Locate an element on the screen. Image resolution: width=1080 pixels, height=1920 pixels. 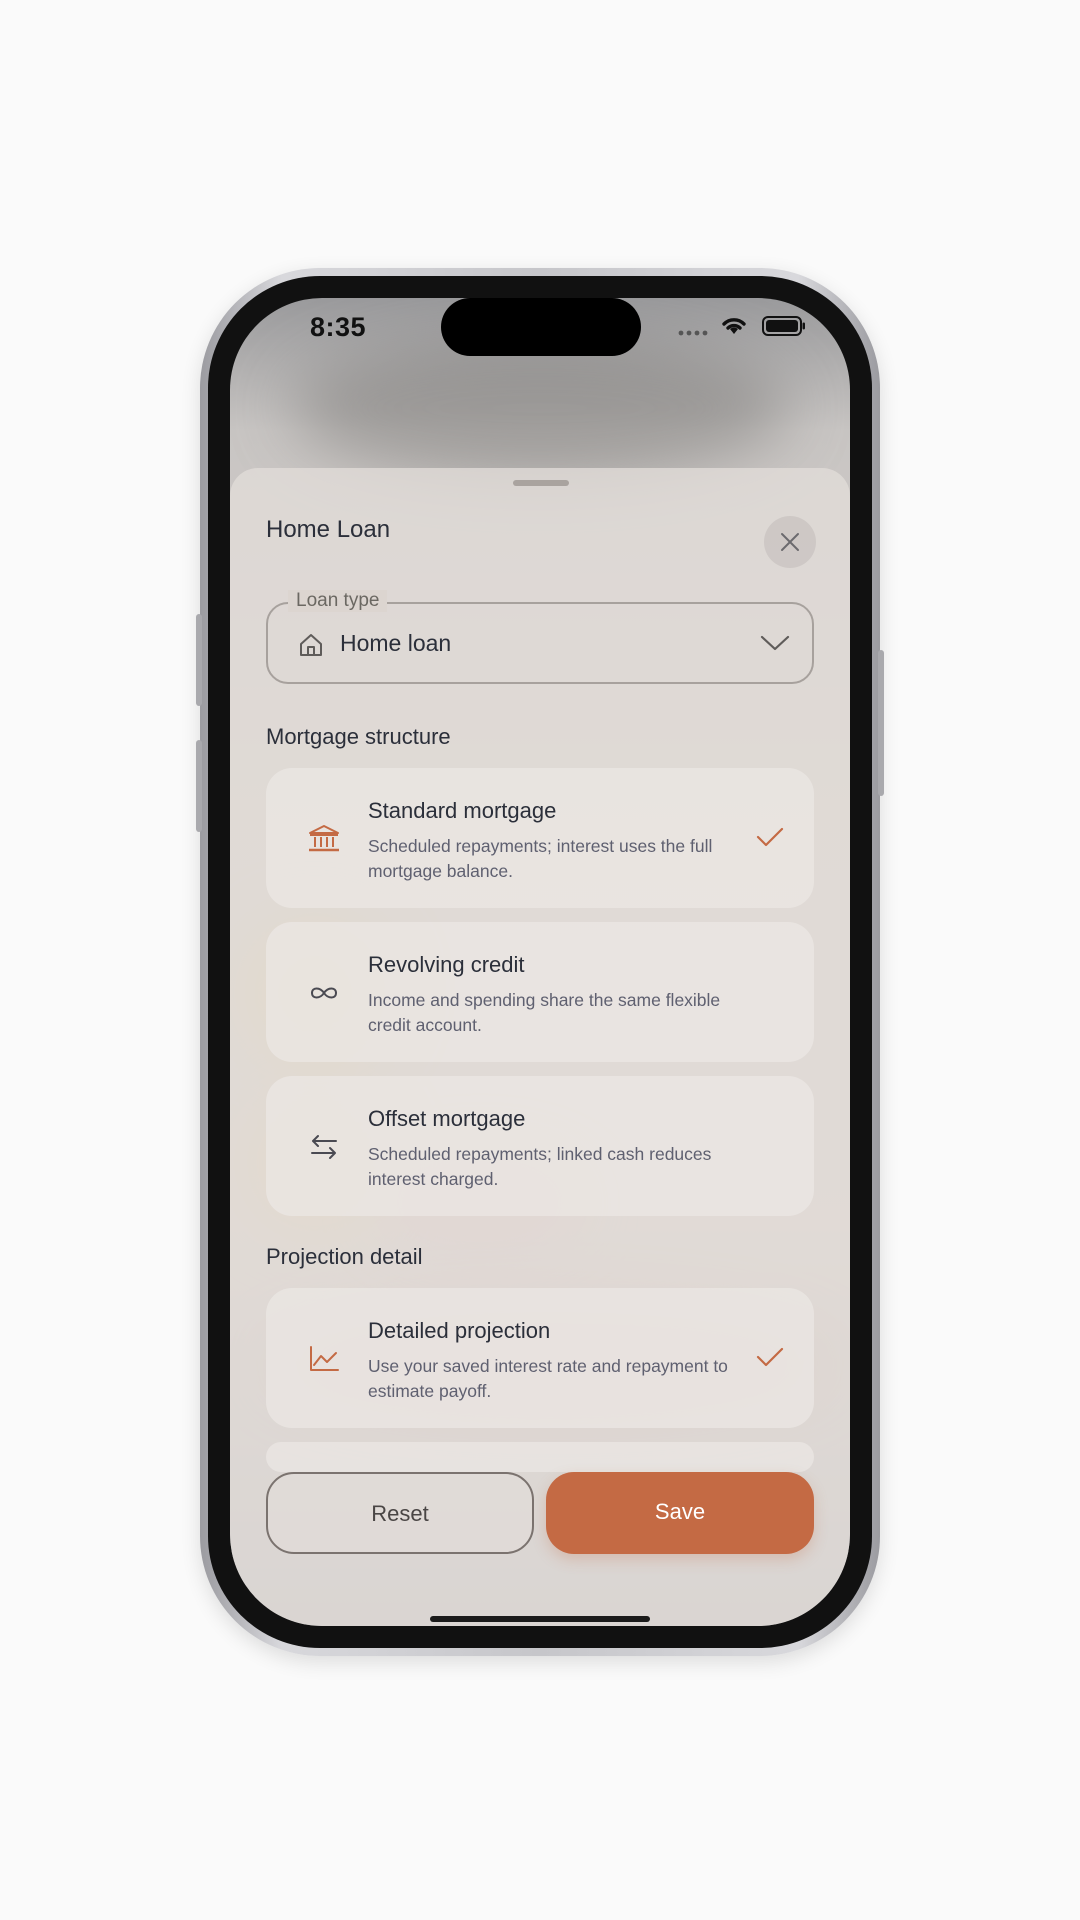
option-title: Offset mortgage is located at coordinates (447, 1118).